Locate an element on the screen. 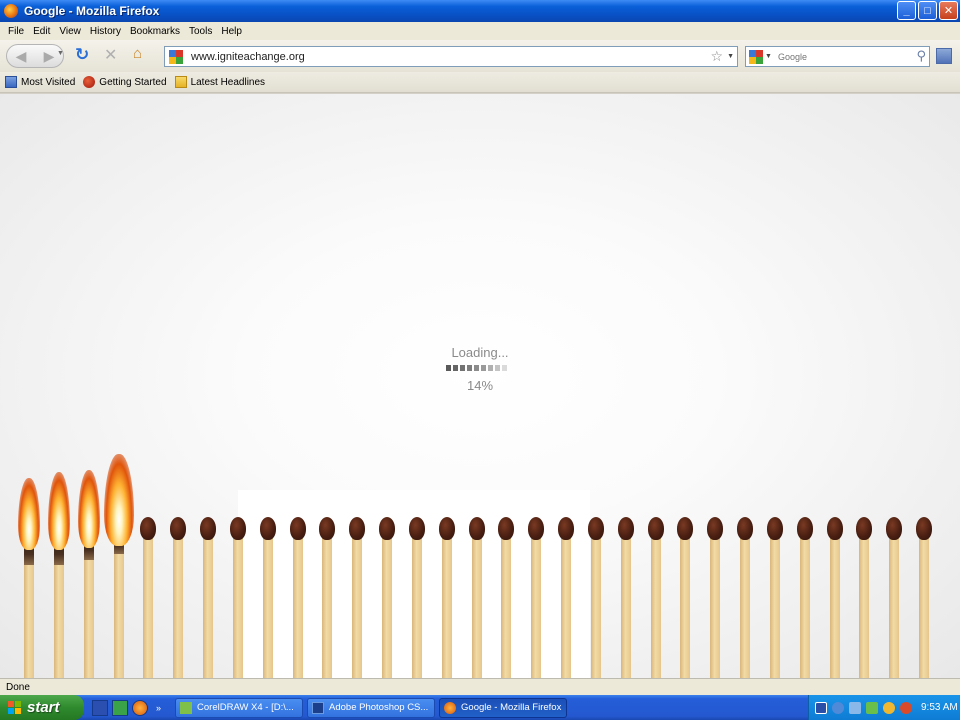 The height and width of the screenshot is (720, 960). search-bar: ▼ ⚲ is located at coordinates (837, 56).